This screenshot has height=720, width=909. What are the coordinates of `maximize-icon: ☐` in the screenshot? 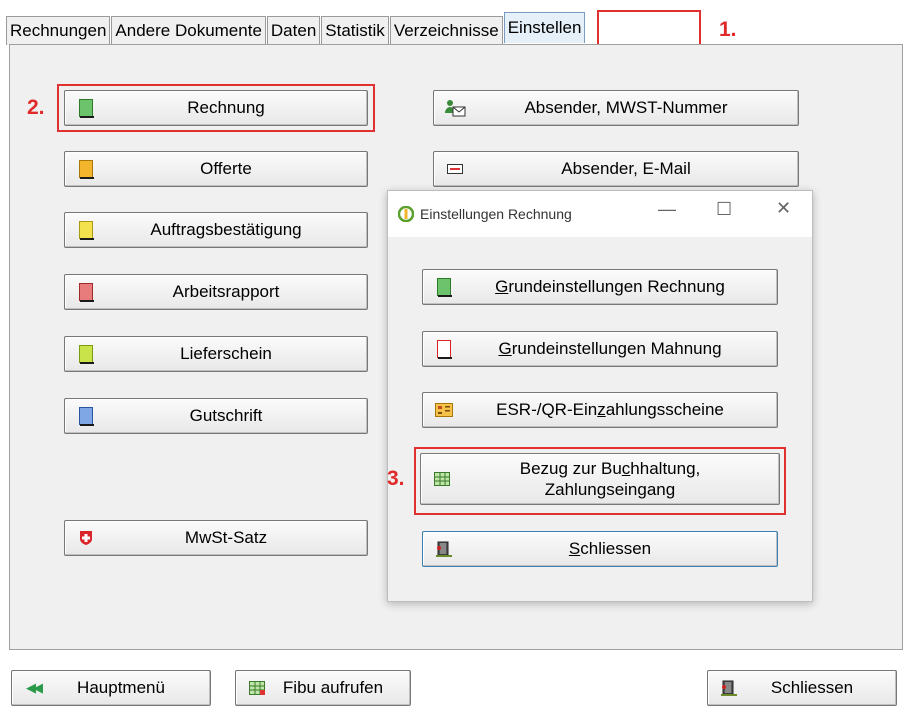 It's located at (724, 209).